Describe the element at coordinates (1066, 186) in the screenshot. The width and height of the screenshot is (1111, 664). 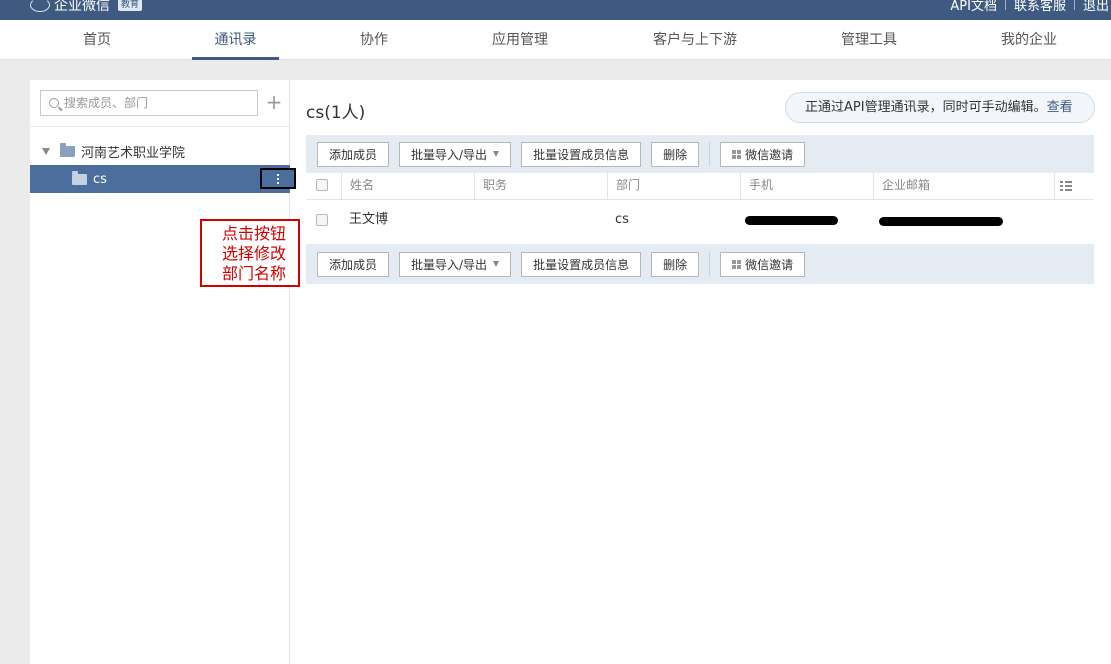
I see `column-settings-icon` at that location.